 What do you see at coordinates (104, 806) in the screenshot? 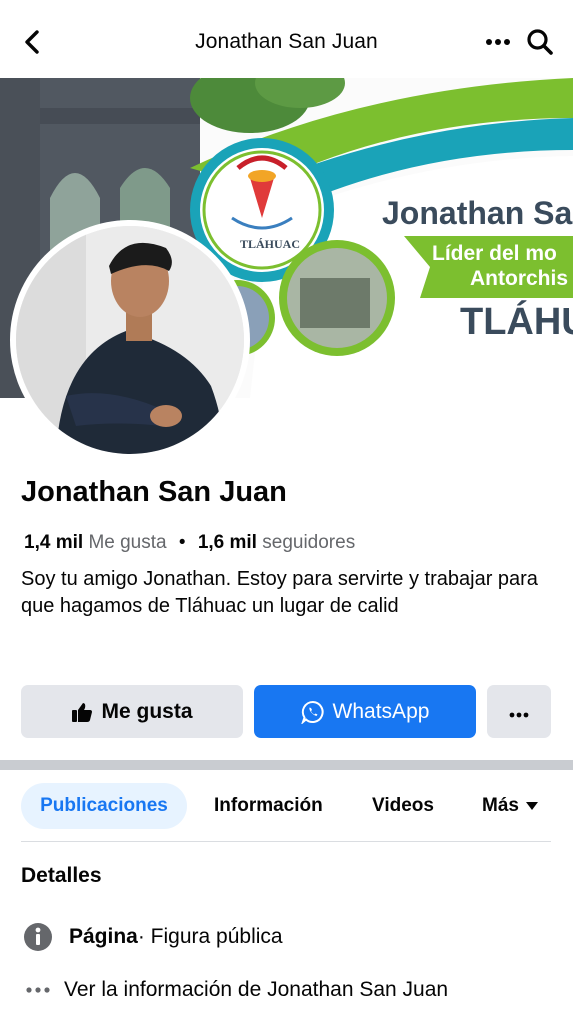
I see `tab-publicaciones: Publicaciones` at bounding box center [104, 806].